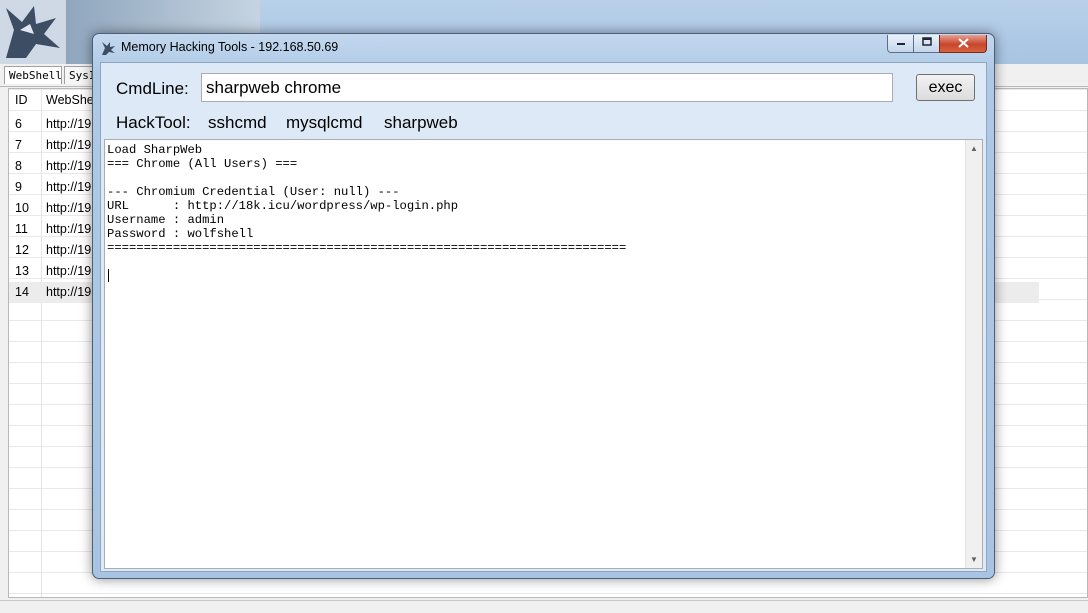  What do you see at coordinates (230, 47) in the screenshot?
I see `window-title: Memory Hacking Tools - 192.168.50.69` at bounding box center [230, 47].